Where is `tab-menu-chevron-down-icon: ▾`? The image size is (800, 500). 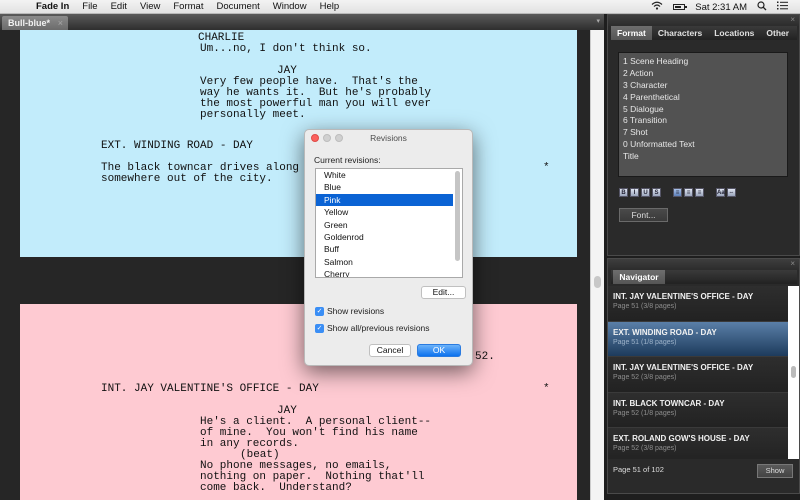
tab-menu-chevron-down-icon: ▾ is located at coordinates (598, 21).